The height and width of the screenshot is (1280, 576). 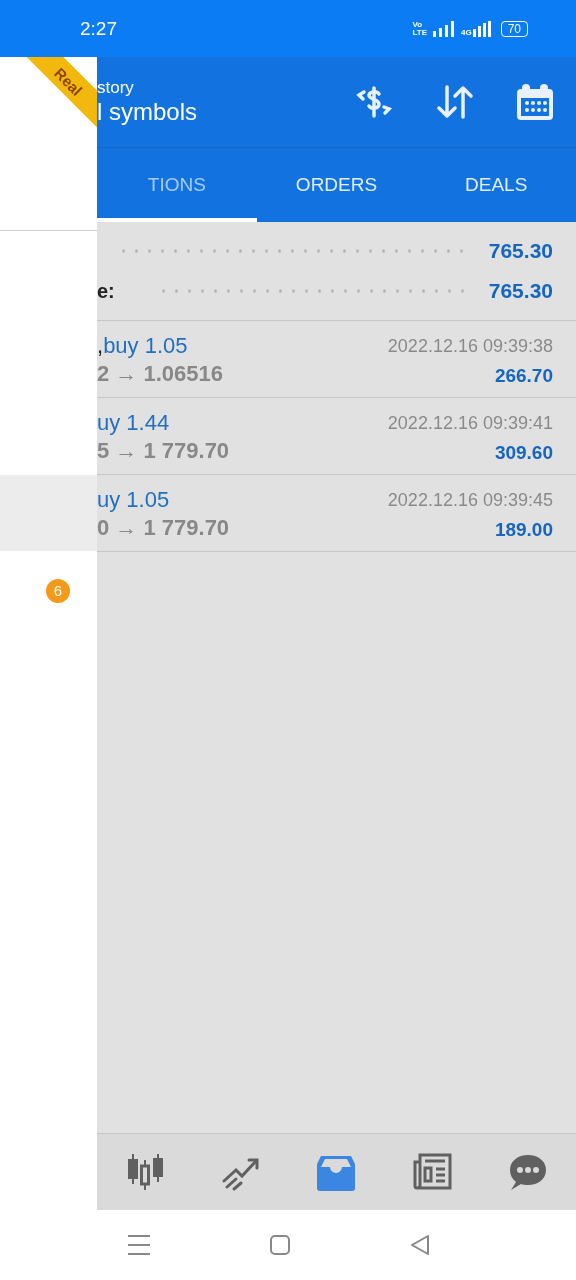 I want to click on deal-profit: 309.60, so click(x=523, y=453).